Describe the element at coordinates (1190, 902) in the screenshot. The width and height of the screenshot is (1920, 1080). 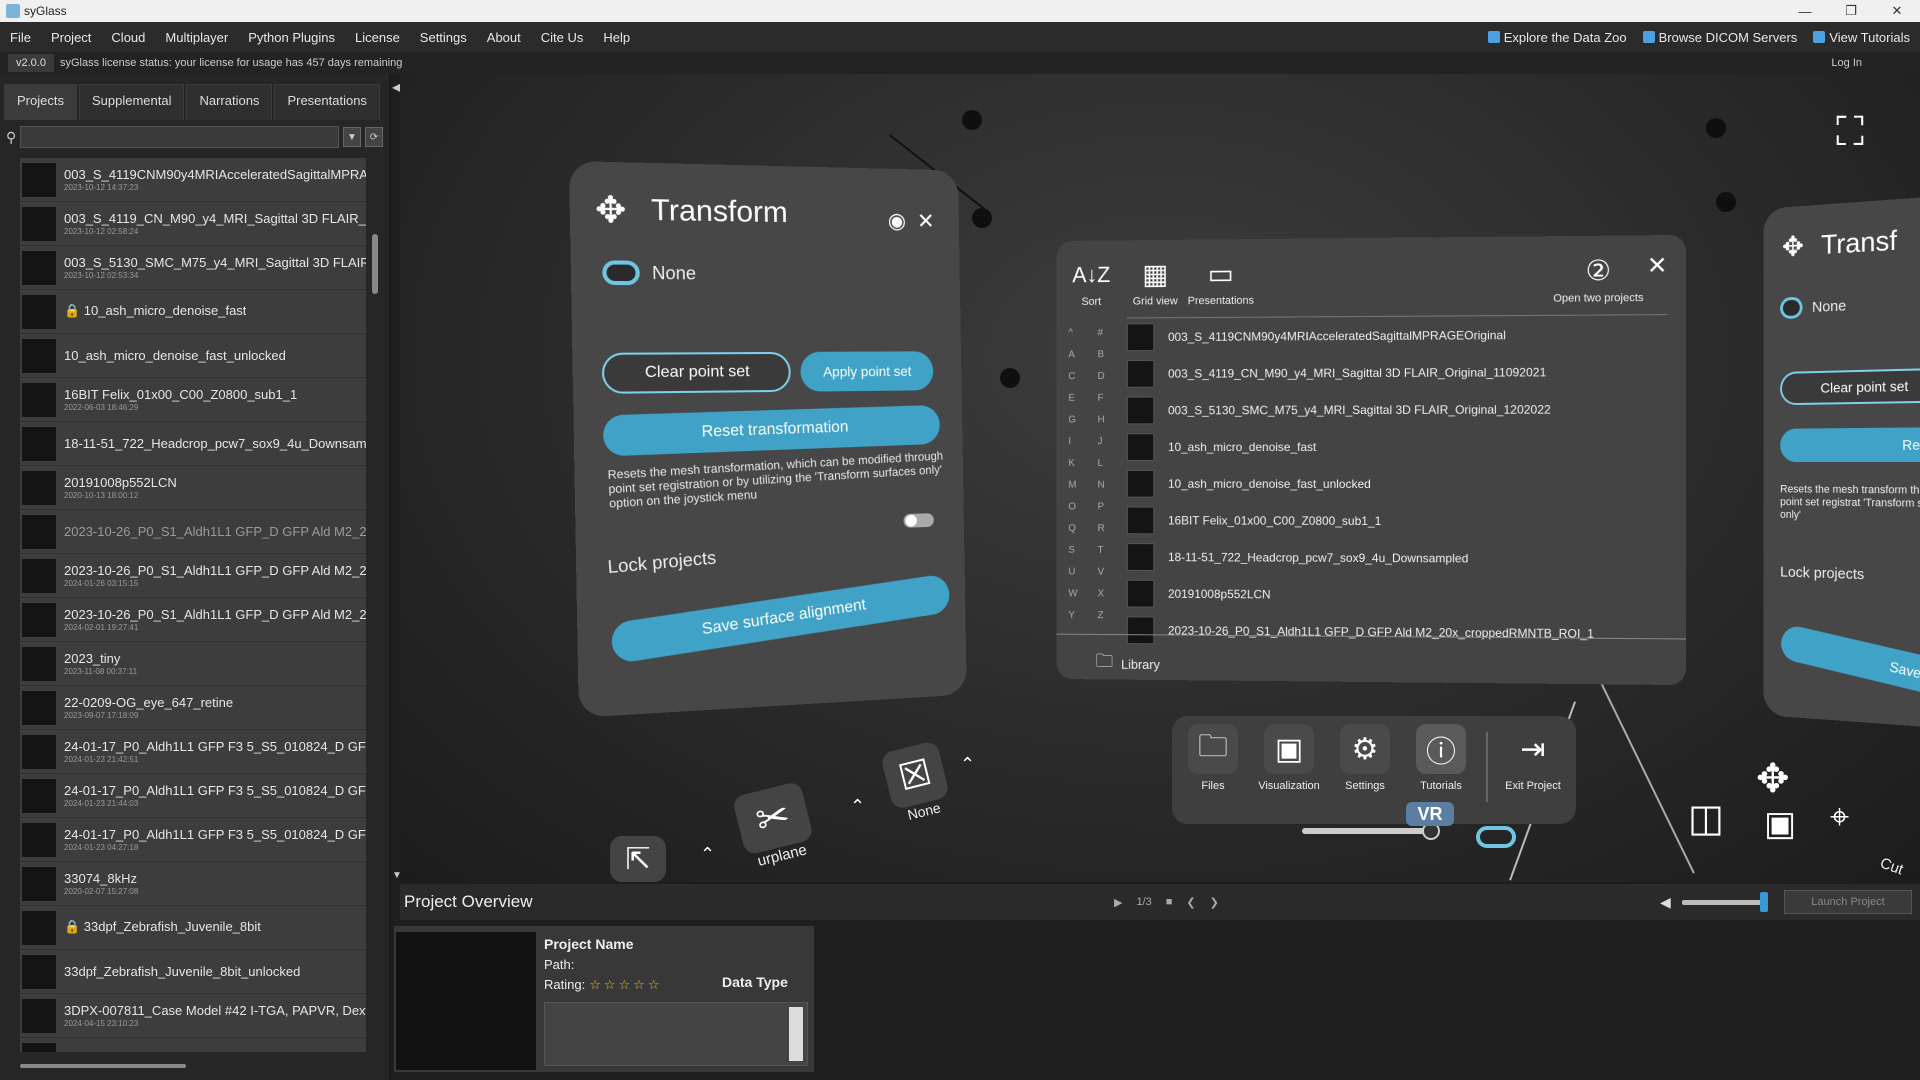
I see `prev-icon: ❮` at that location.